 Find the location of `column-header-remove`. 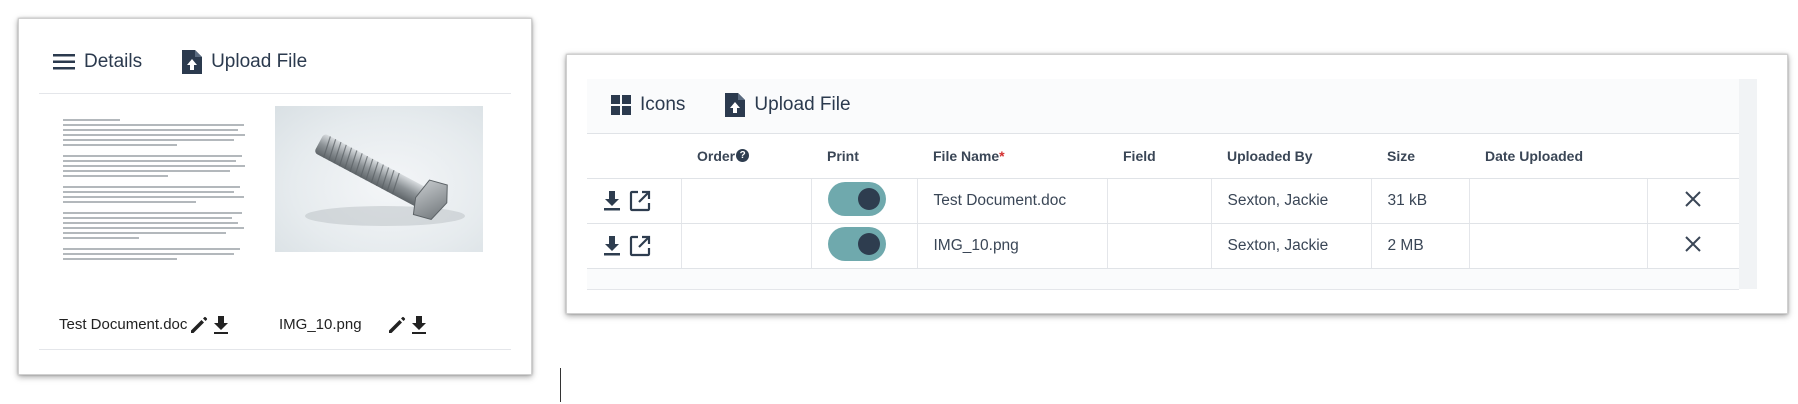

column-header-remove is located at coordinates (1693, 156).